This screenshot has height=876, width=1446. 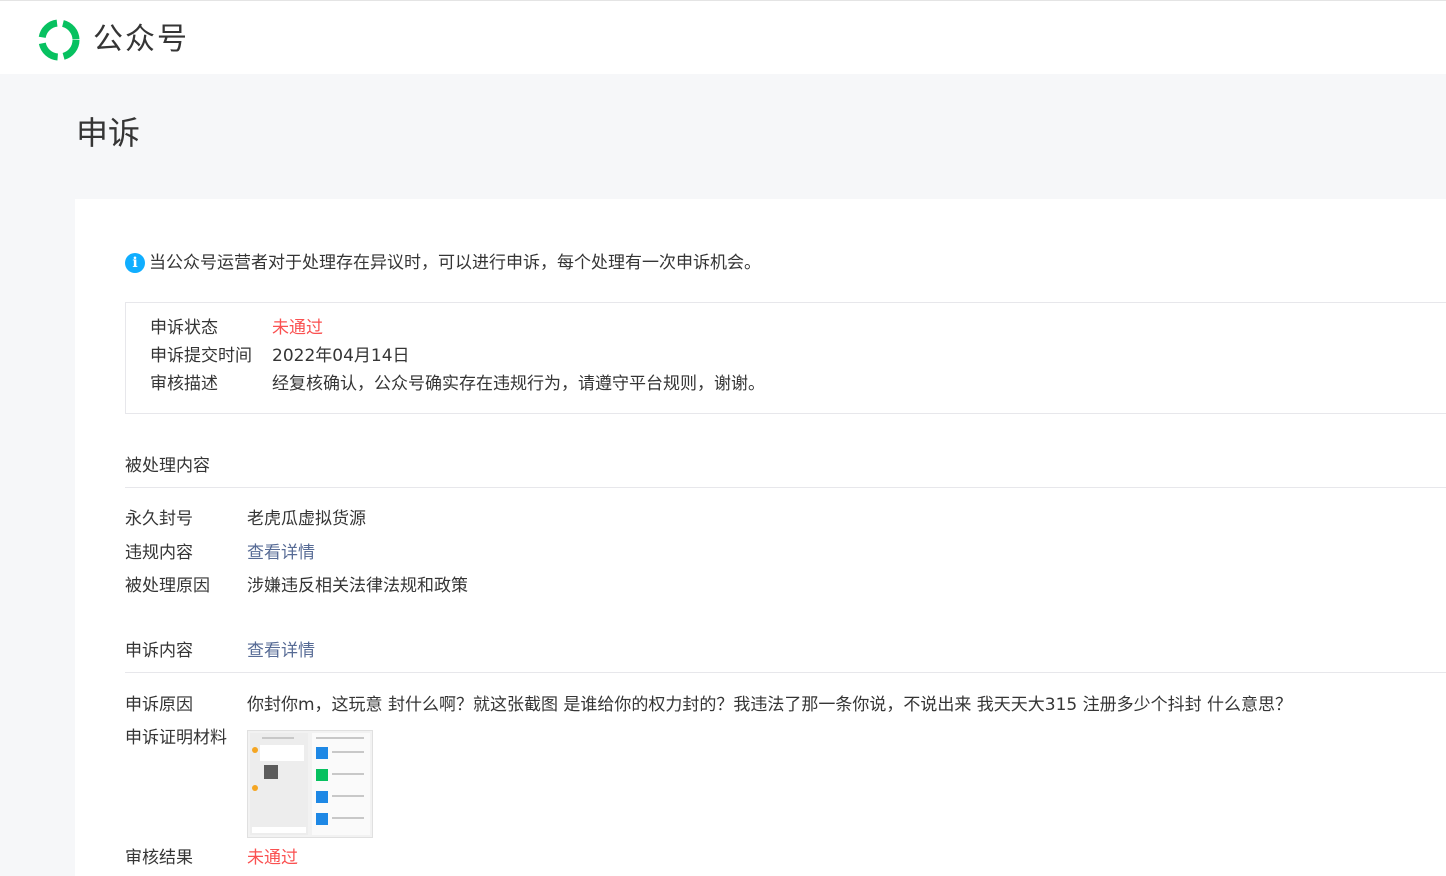 I want to click on submit-time-value: 2022年04月14日, so click(x=341, y=356).